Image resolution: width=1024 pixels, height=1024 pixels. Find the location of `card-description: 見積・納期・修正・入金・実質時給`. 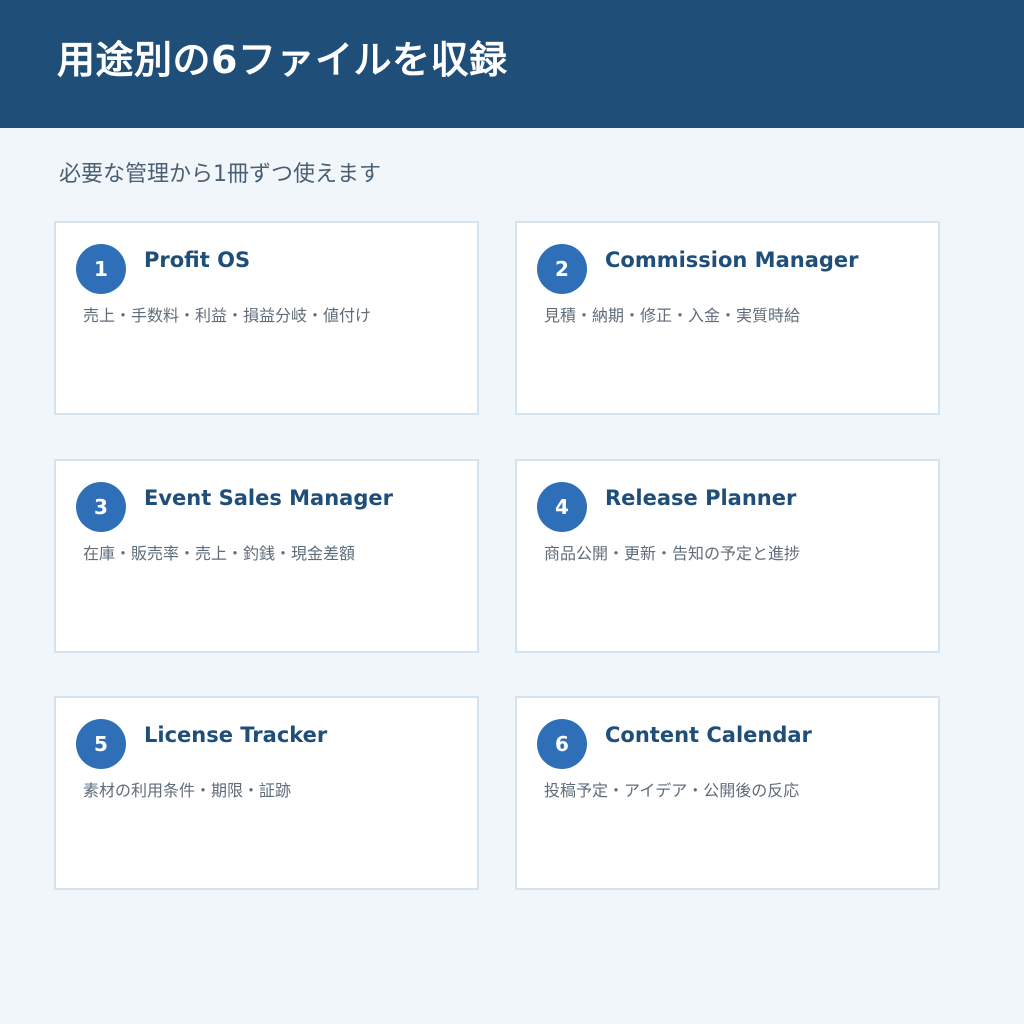

card-description: 見積・納期・修正・入金・実質時給 is located at coordinates (672, 315).